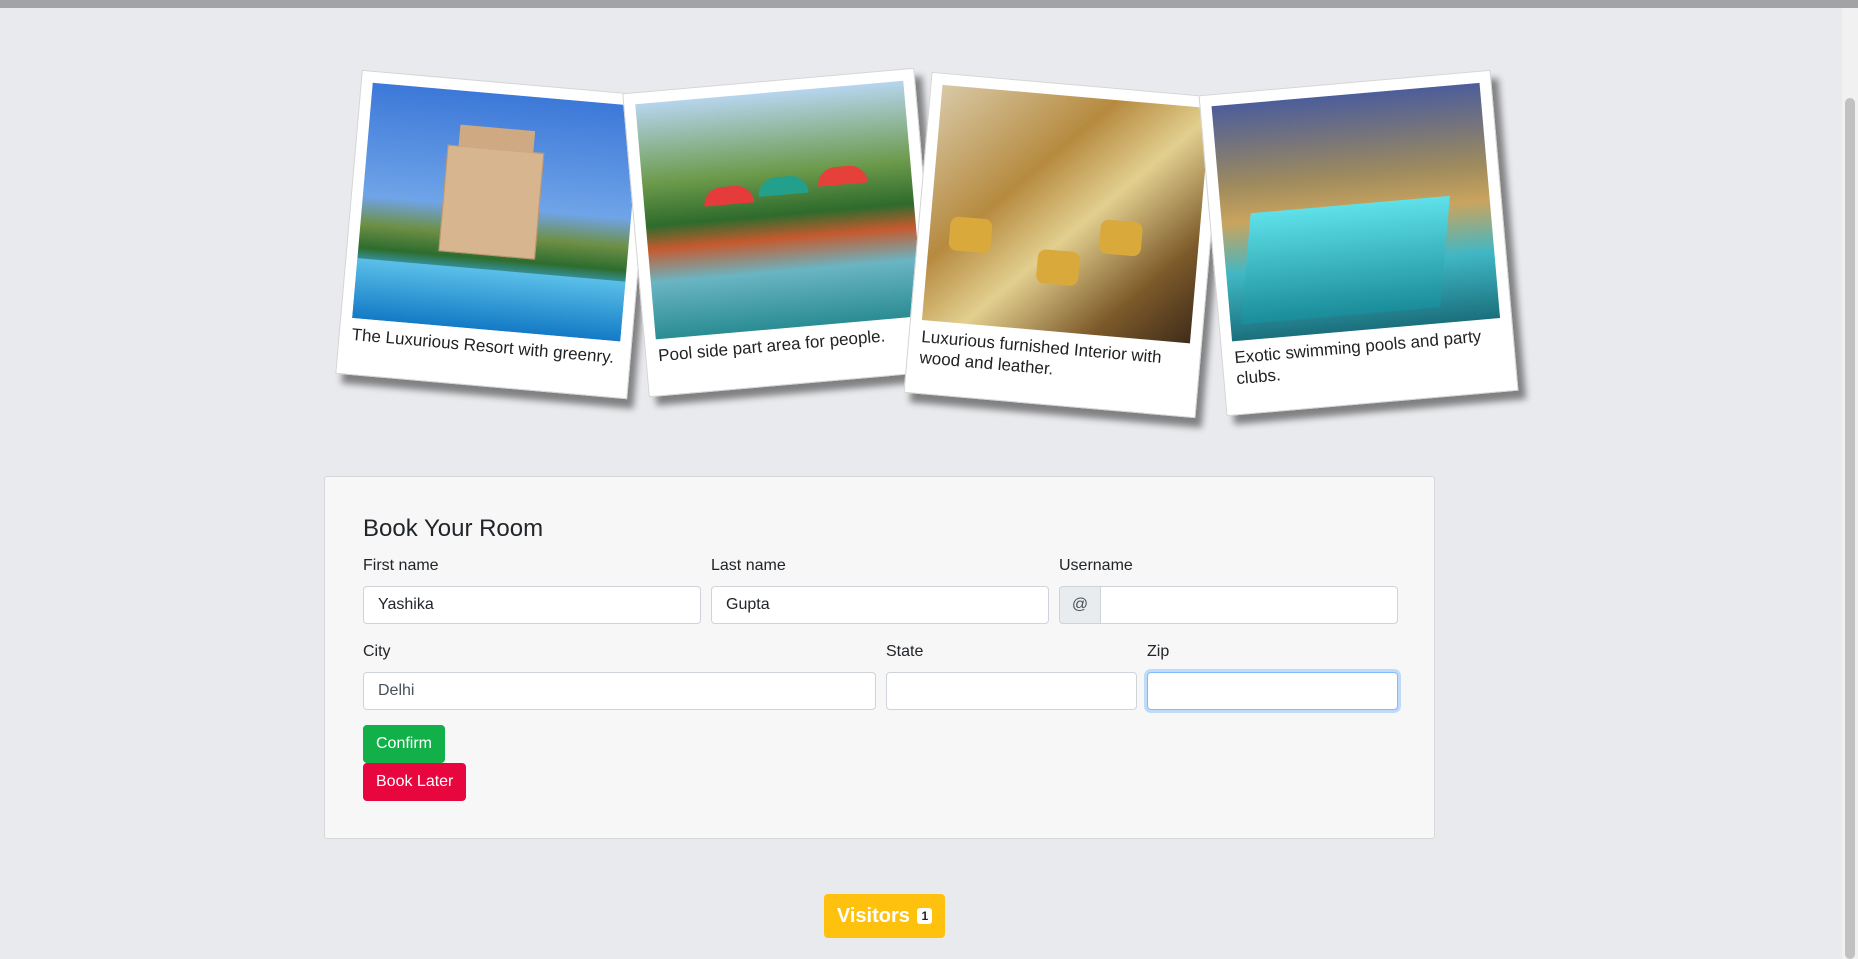  I want to click on at-sign-prefix: @, so click(1080, 605).